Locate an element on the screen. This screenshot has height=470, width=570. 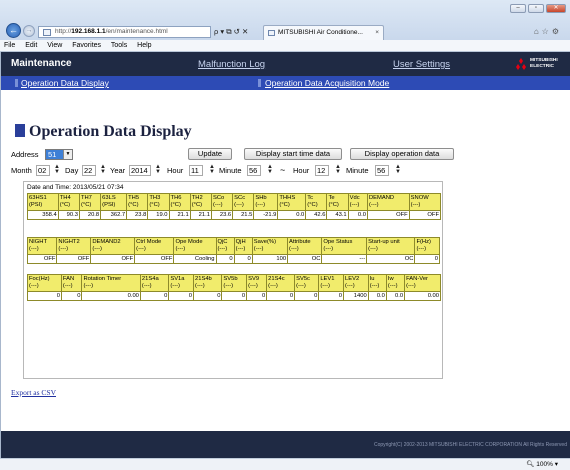
column-header: TH6 (°C) is located at coordinates (179, 202).